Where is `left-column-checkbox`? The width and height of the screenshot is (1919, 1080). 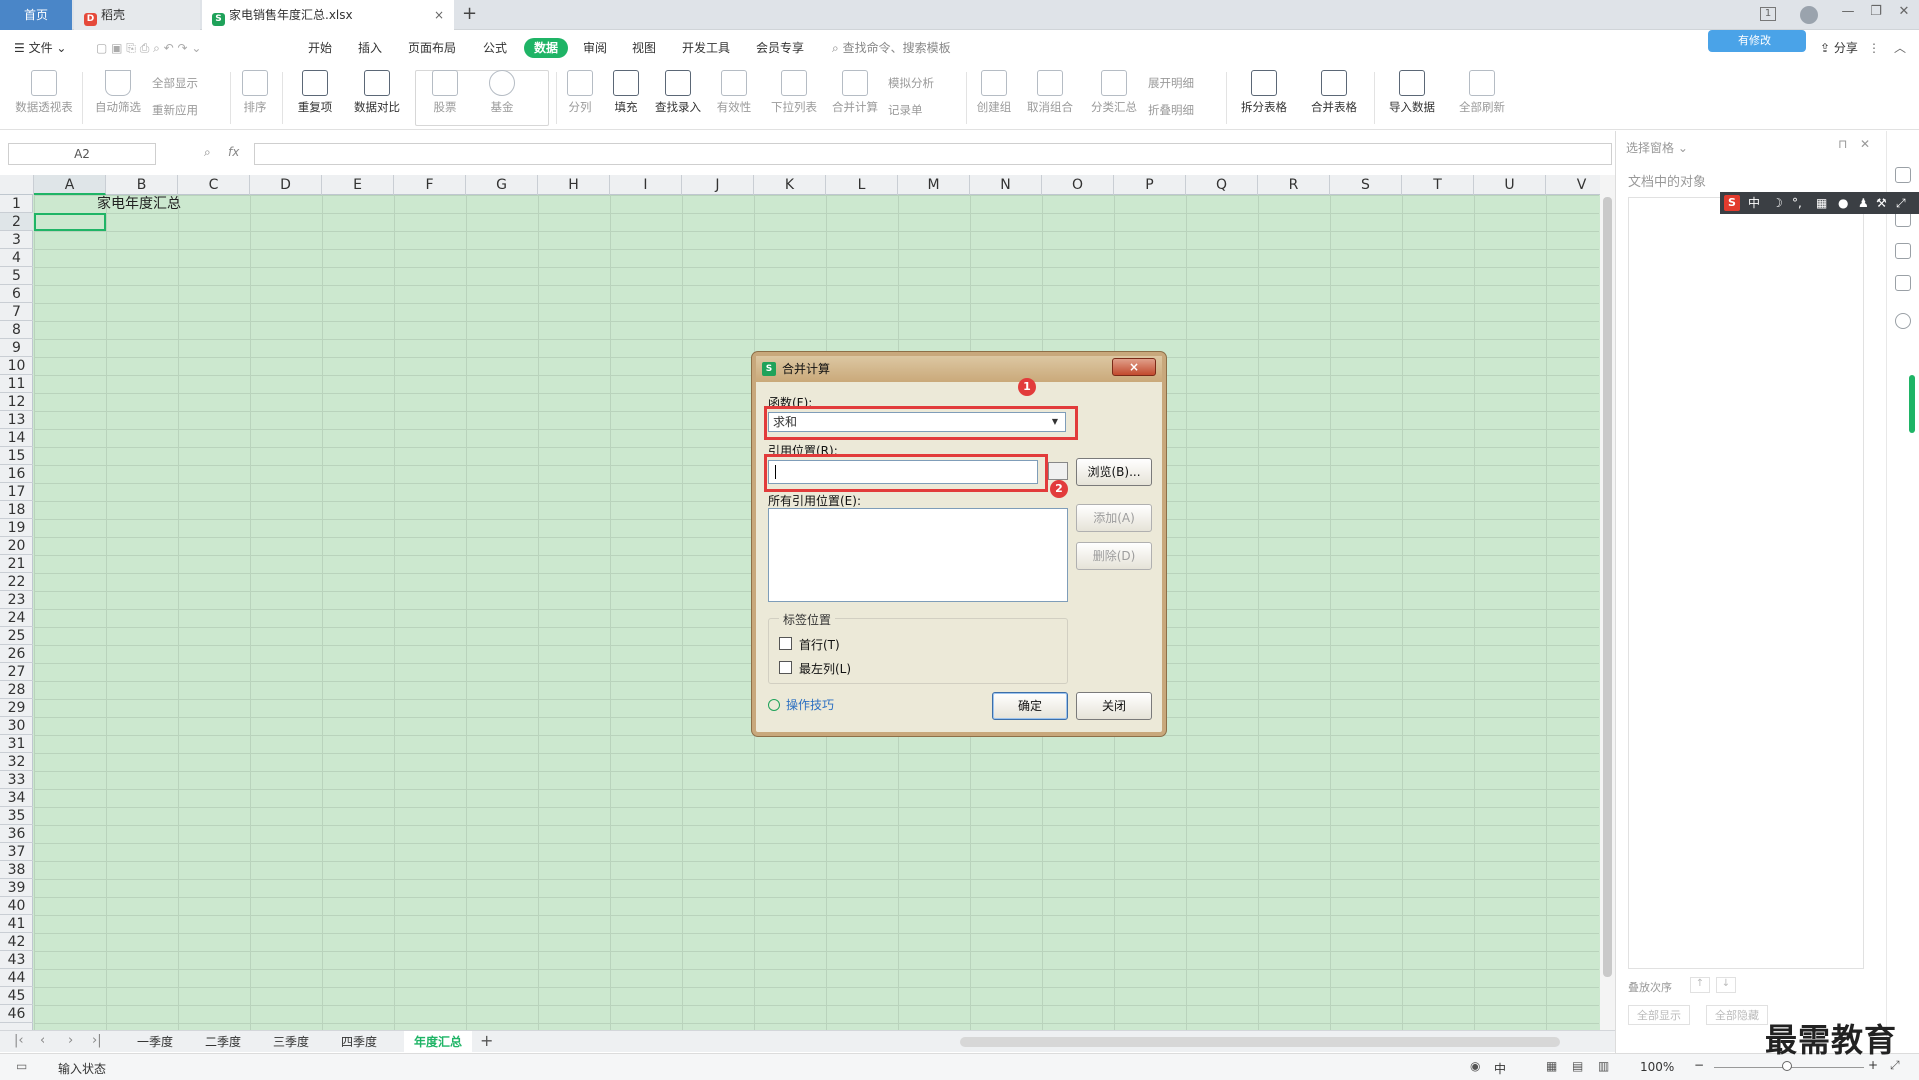 left-column-checkbox is located at coordinates (785, 667).